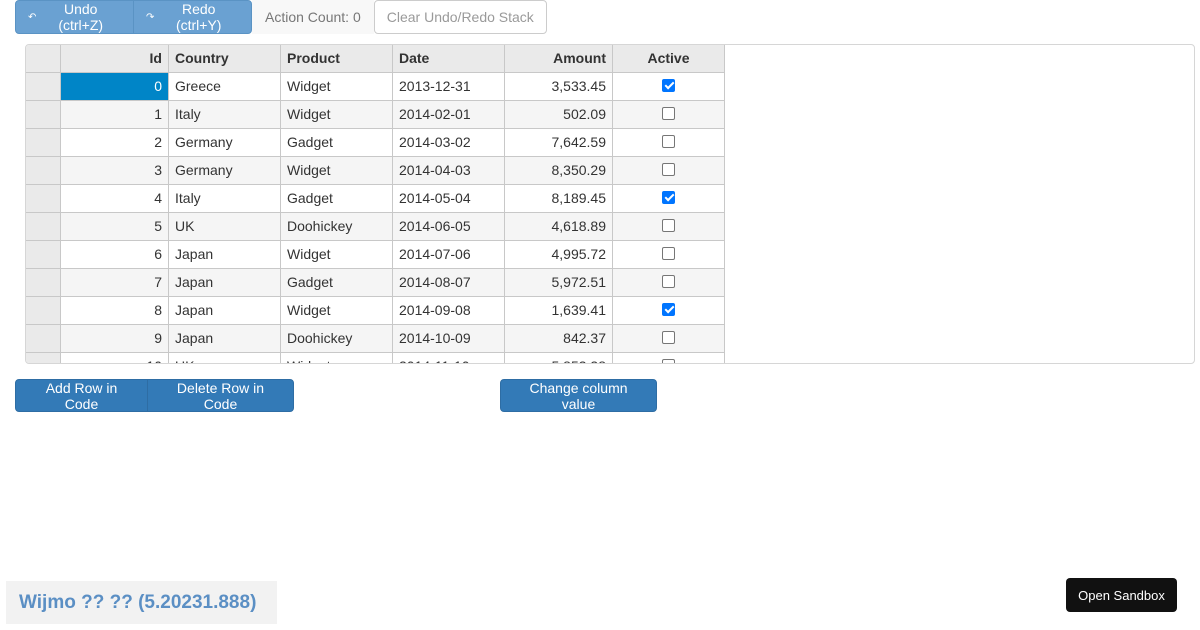  What do you see at coordinates (115, 171) in the screenshot?
I see `cell-id: 3` at bounding box center [115, 171].